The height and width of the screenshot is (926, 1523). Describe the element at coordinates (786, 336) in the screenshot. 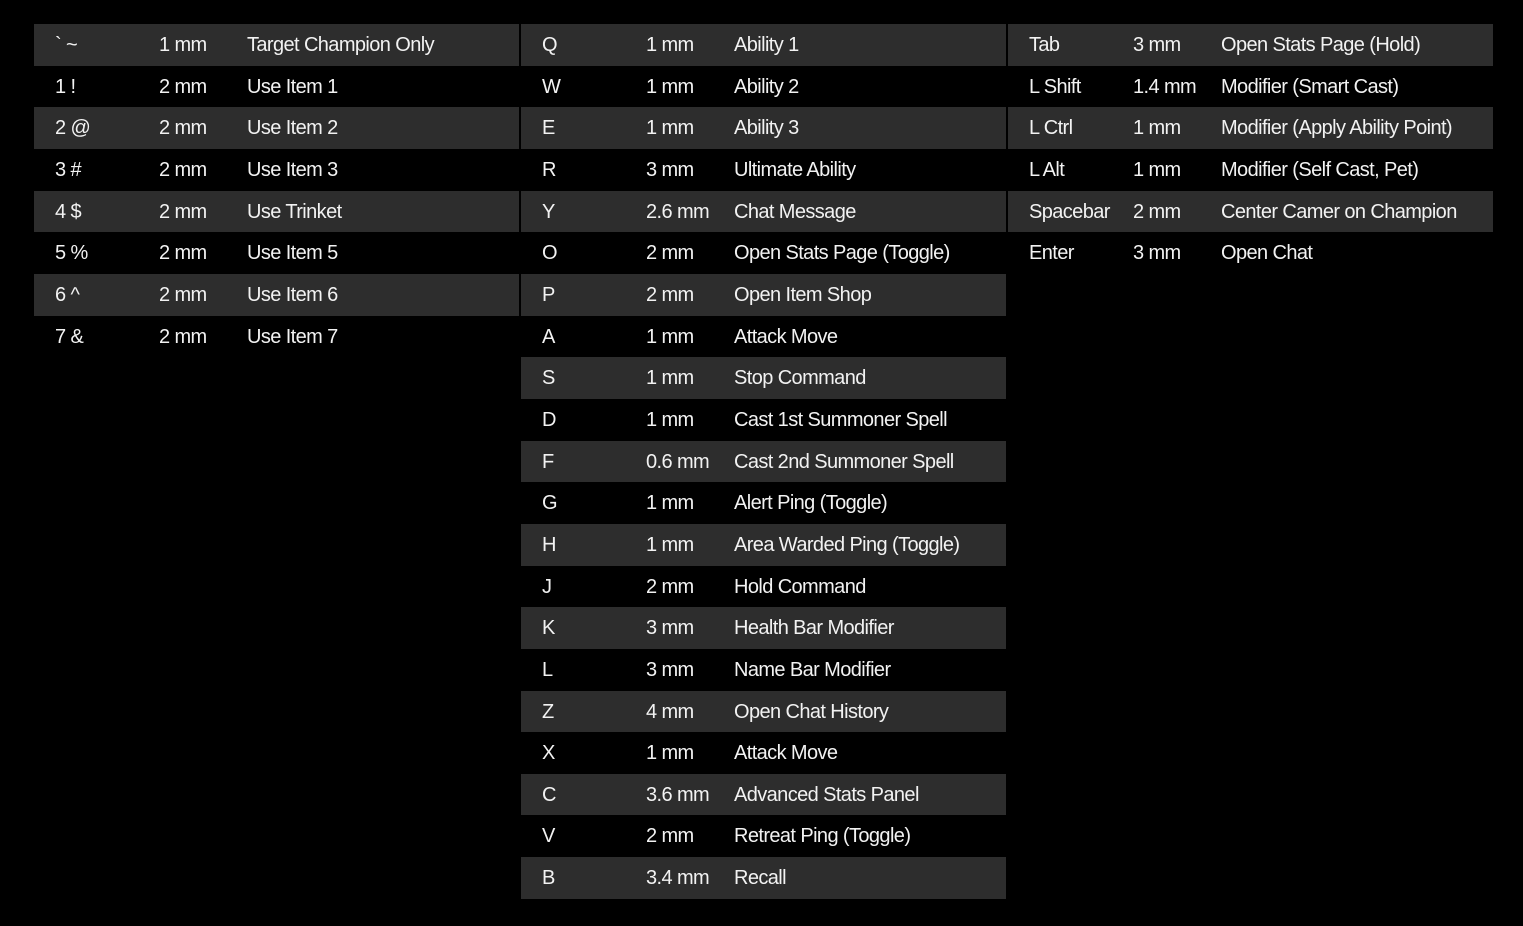

I see `action-label: Attack Move` at that location.